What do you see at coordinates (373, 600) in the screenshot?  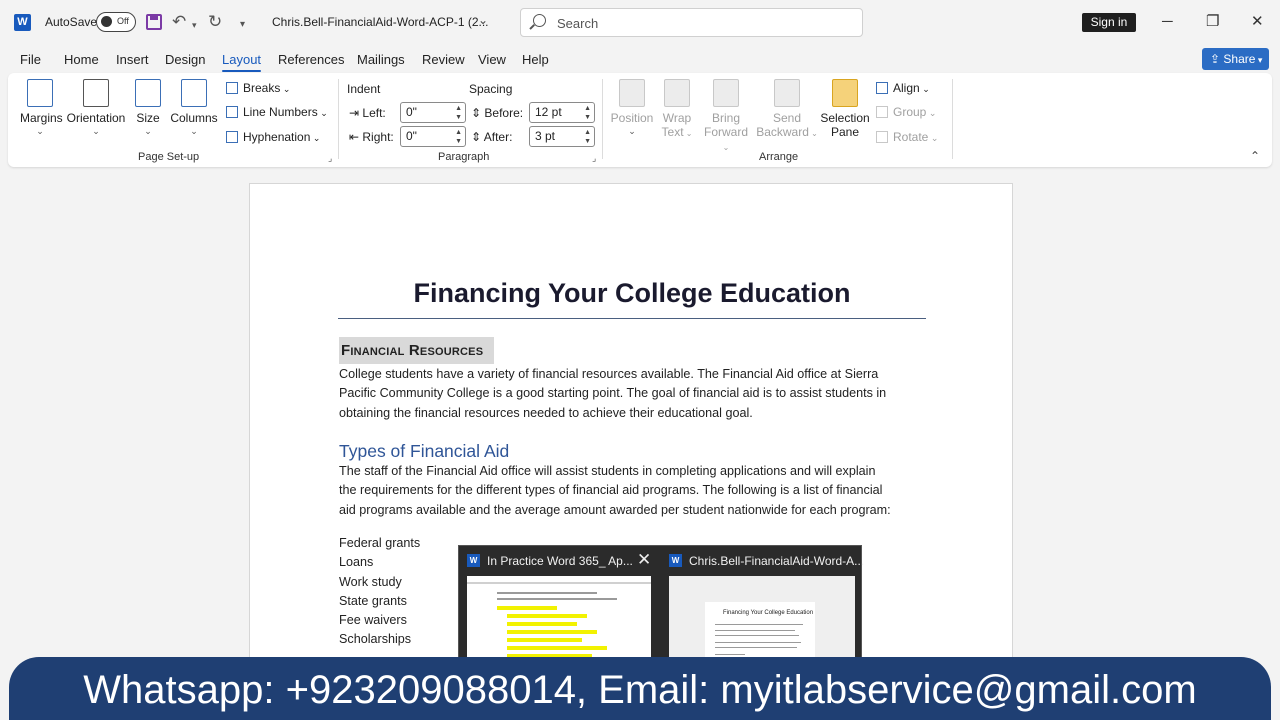 I see `list-item: State grants` at bounding box center [373, 600].